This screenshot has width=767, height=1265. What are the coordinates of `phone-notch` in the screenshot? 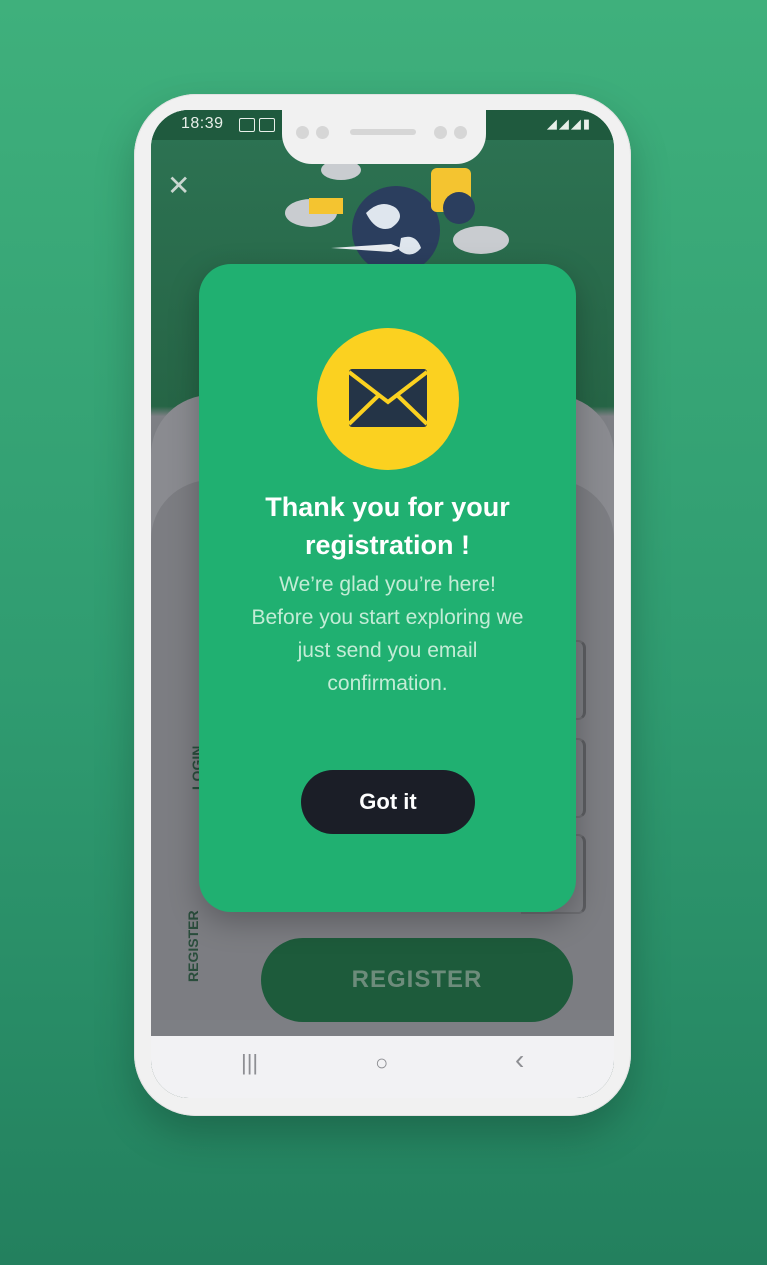 It's located at (384, 131).